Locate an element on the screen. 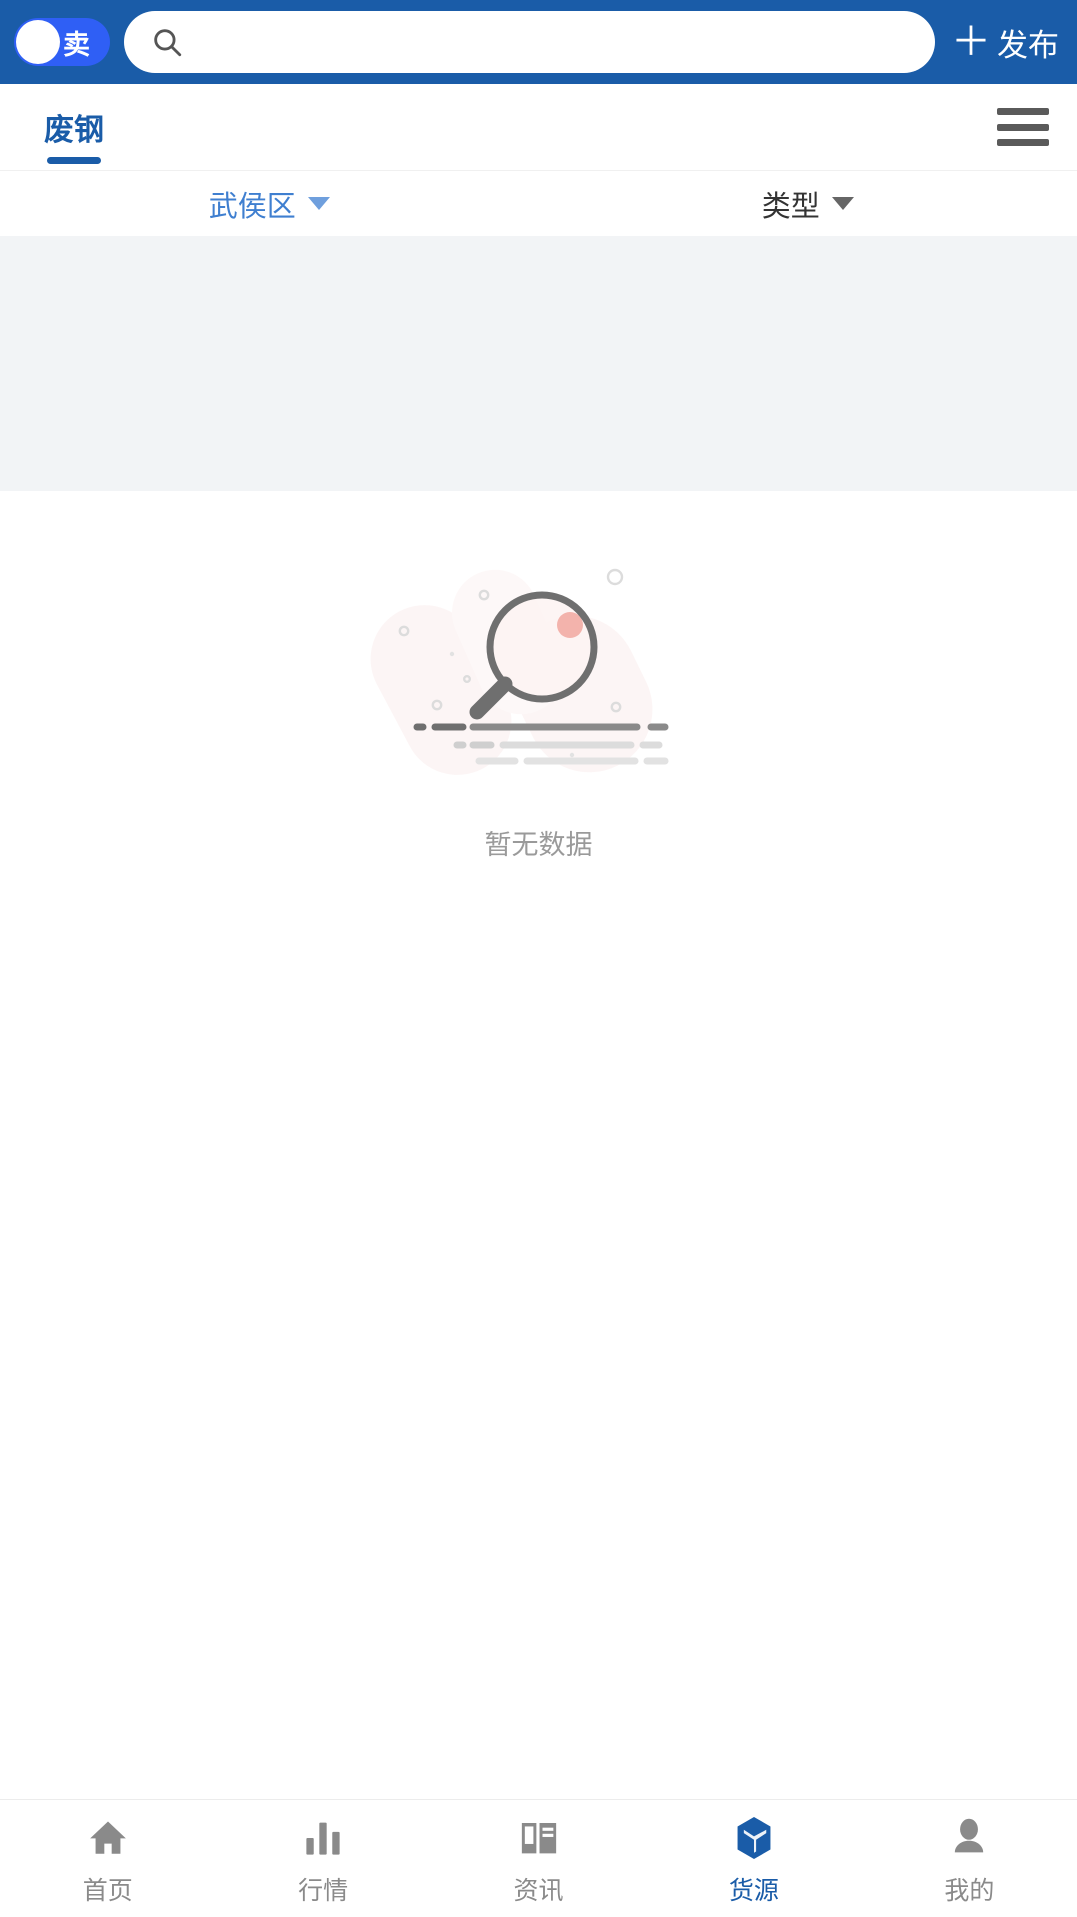  tab-list: 废钢 is located at coordinates (91, 127).